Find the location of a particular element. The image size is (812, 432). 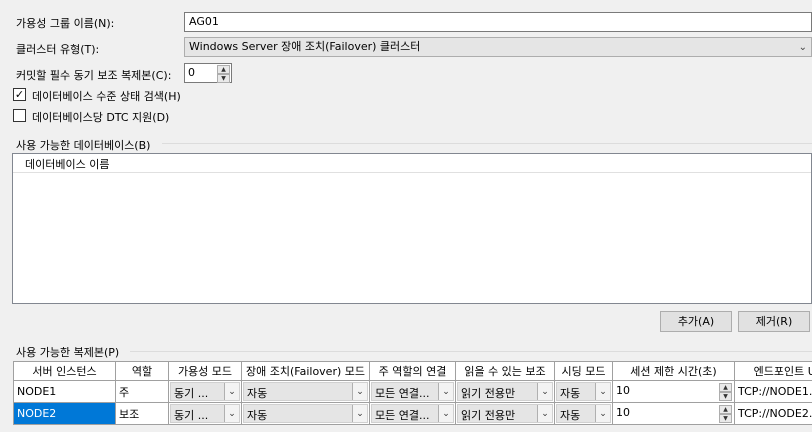

cluster-type-label: 클러스터 유형(T): is located at coordinates (58, 49).